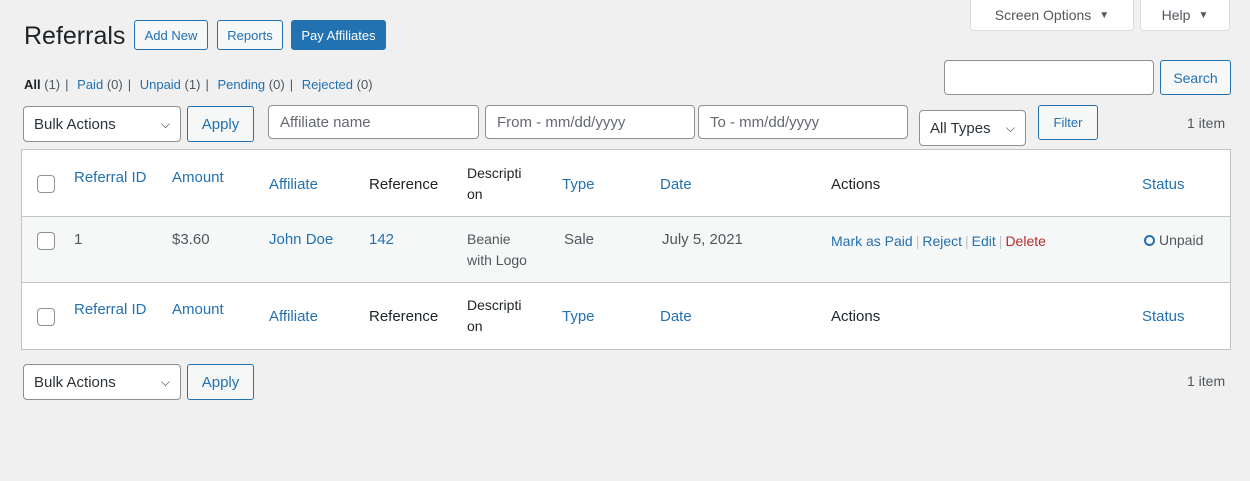 The height and width of the screenshot is (481, 1250). I want to click on help-label: Help, so click(1176, 15).